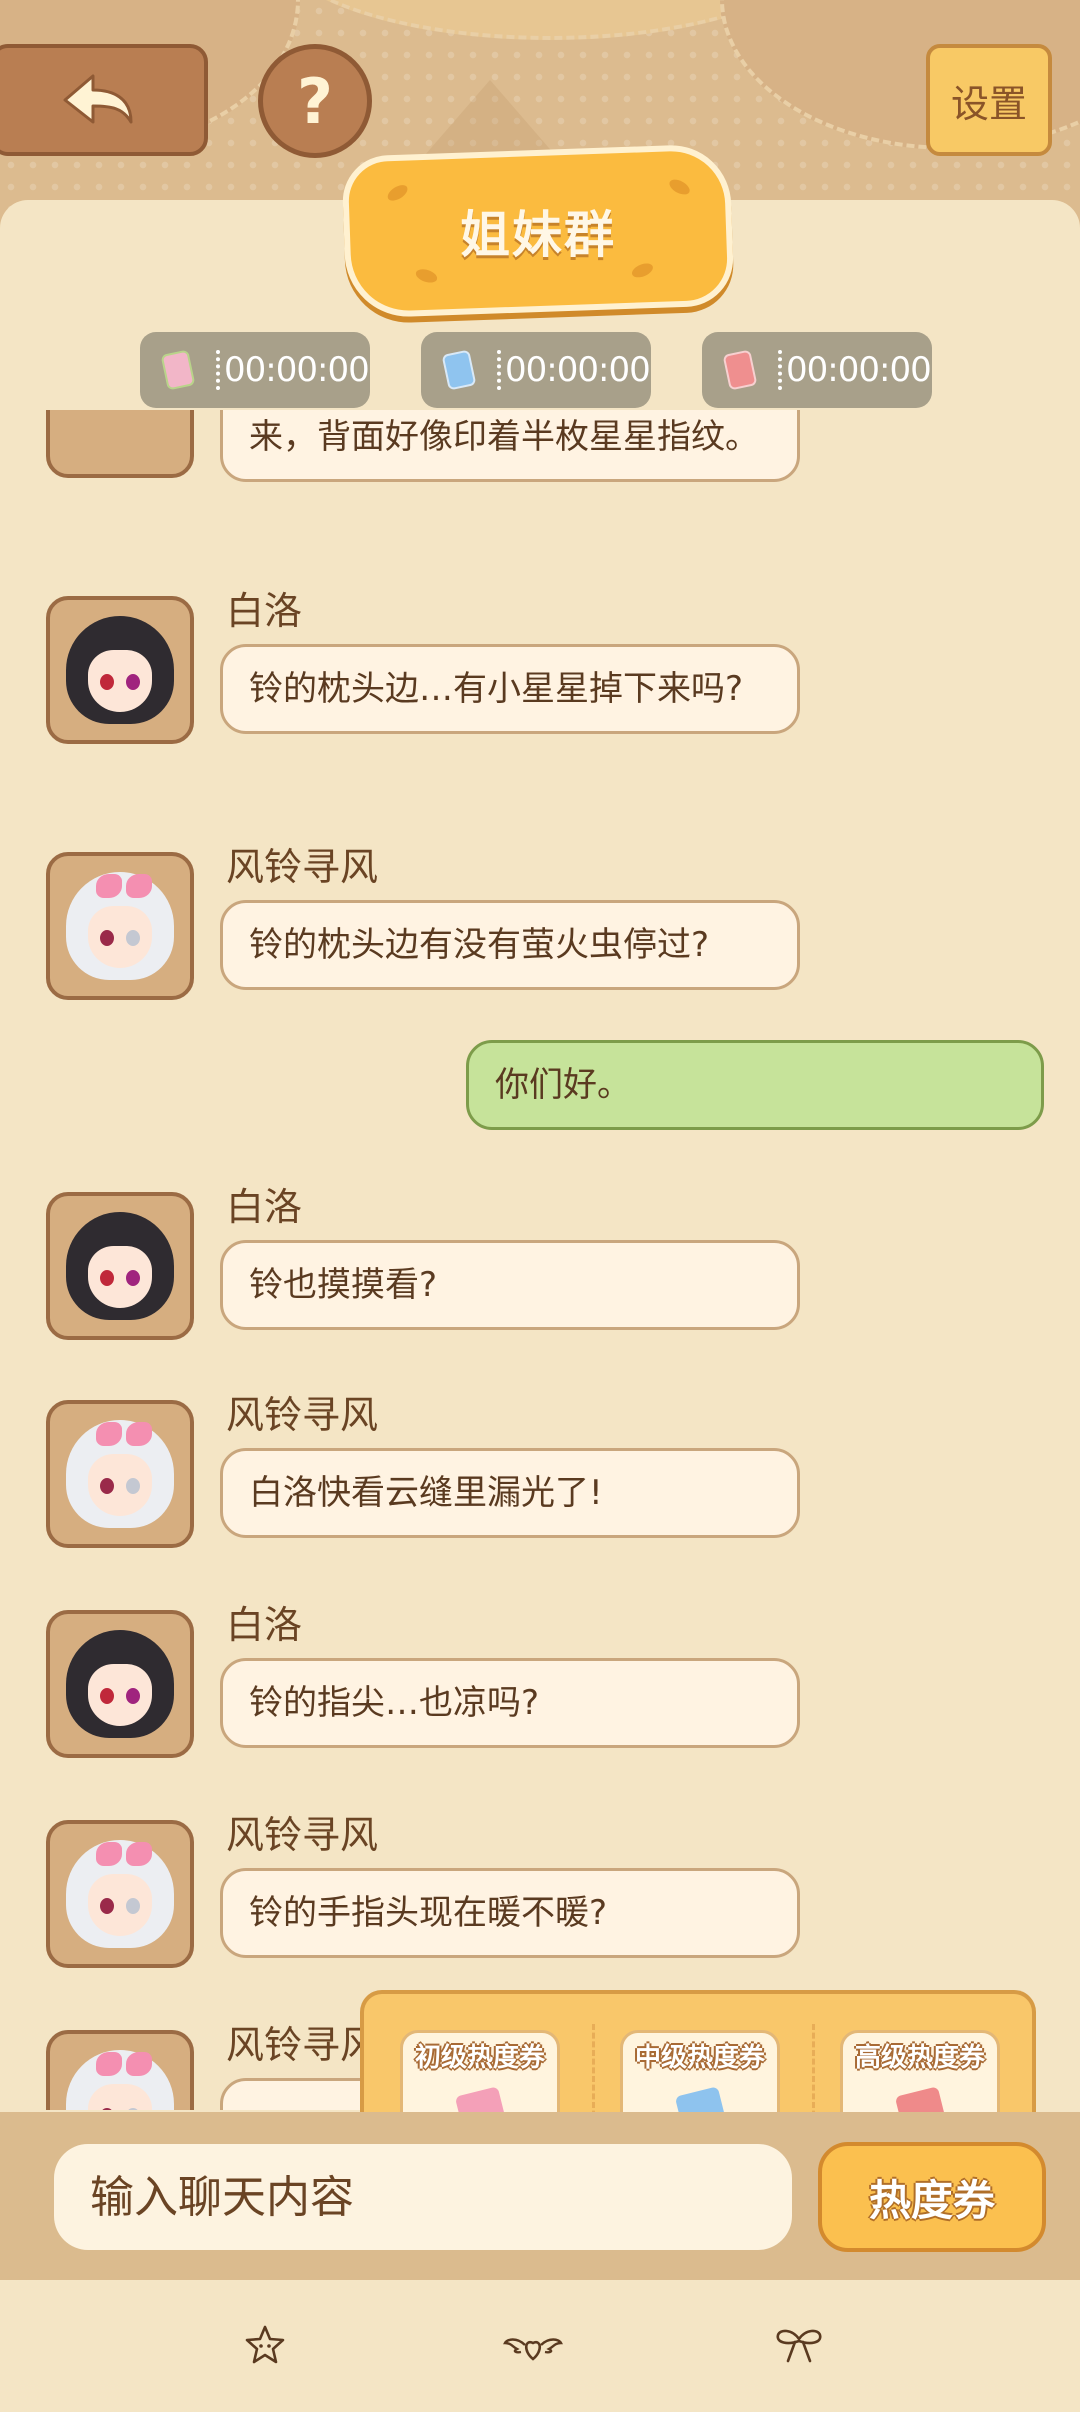 This screenshot has height=2412, width=1080. What do you see at coordinates (426, 1493) in the screenshot?
I see `message-text: 白洛快看云缝里漏光了!` at bounding box center [426, 1493].